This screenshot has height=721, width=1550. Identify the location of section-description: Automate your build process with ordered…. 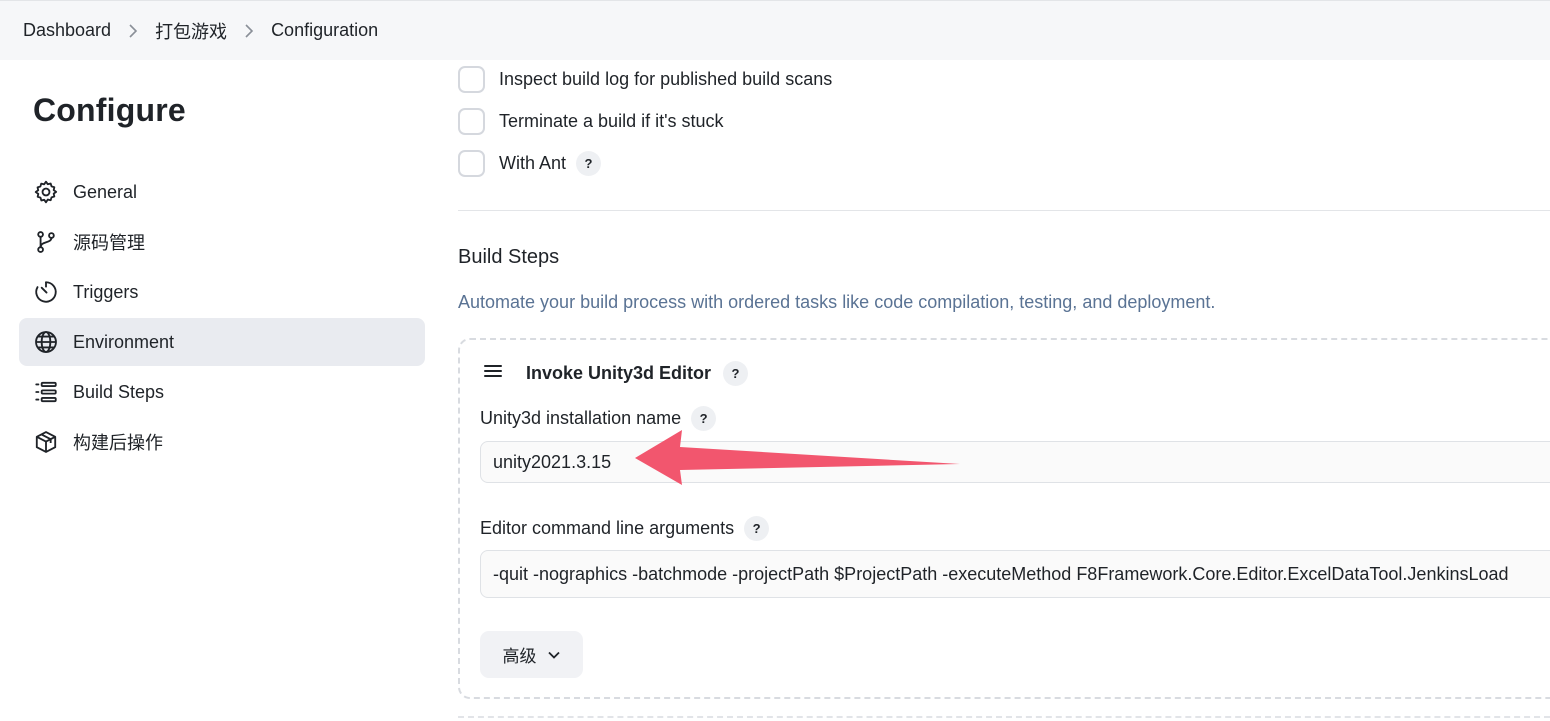
(837, 302).